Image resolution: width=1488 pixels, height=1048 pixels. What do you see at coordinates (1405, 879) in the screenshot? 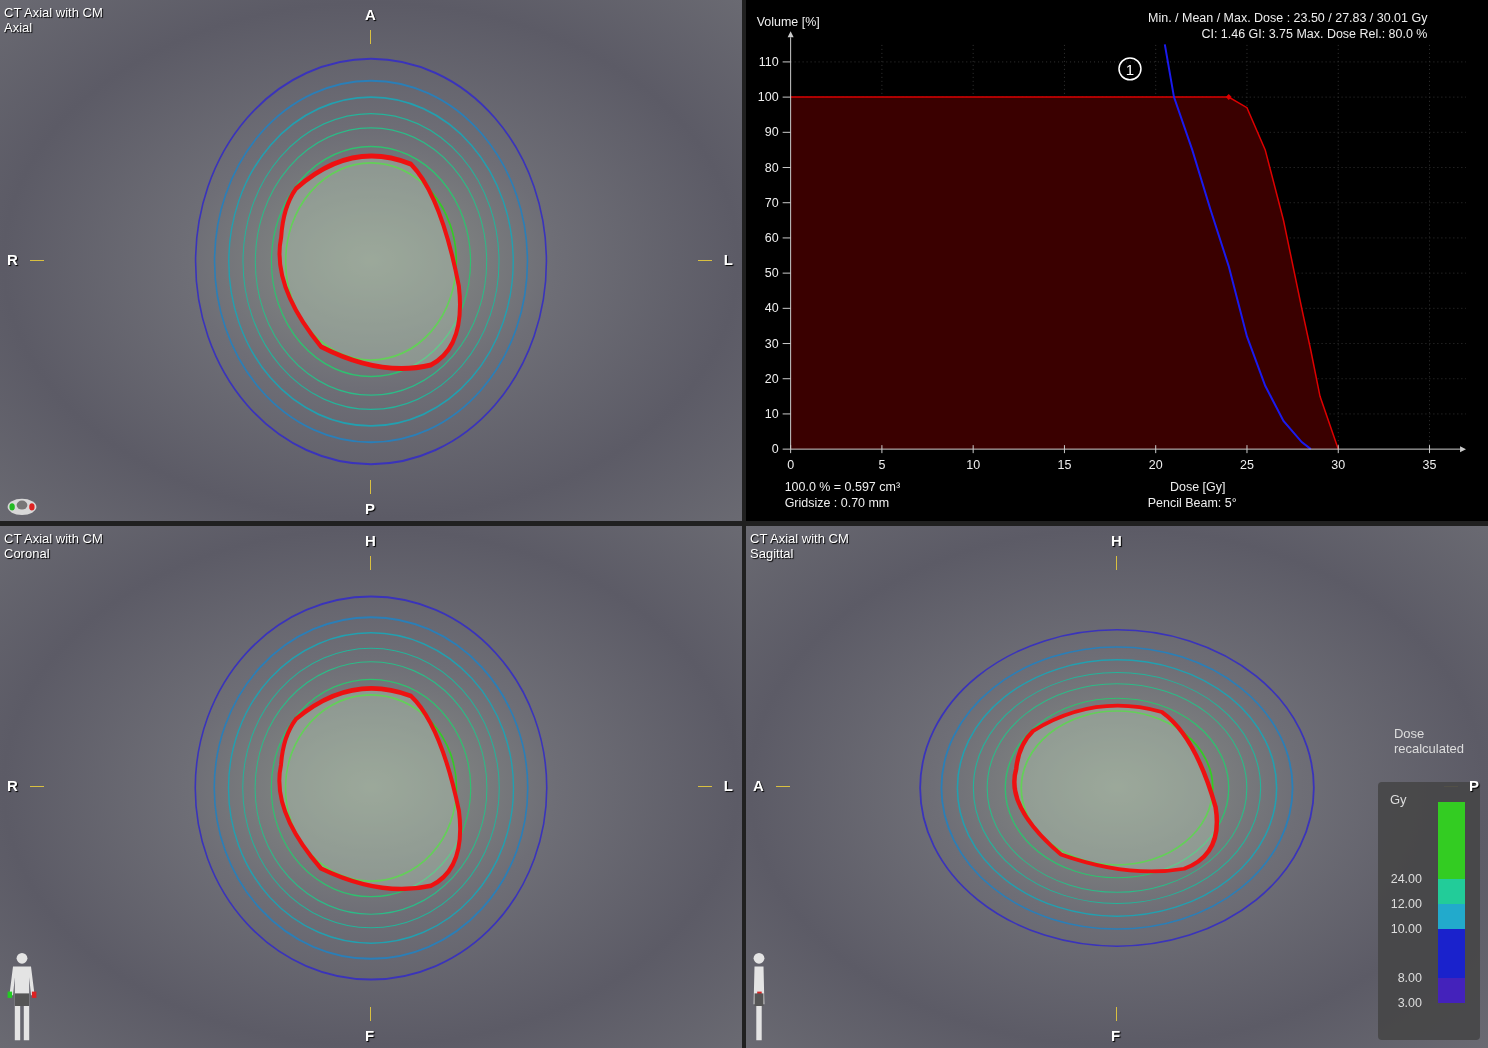
I see `legend-value: 24.00` at bounding box center [1405, 879].